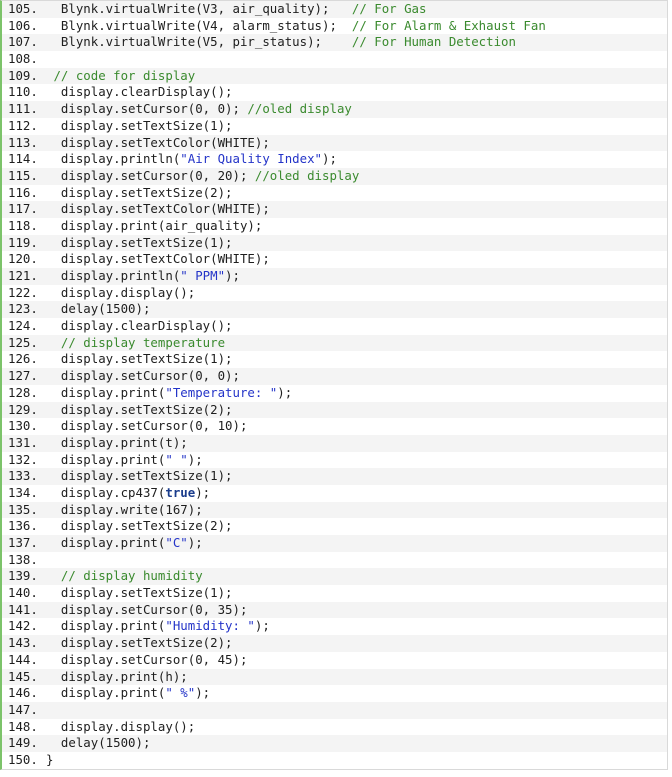 This screenshot has height=777, width=672. Describe the element at coordinates (356, 493) in the screenshot. I see `line-content: display.cp437(true);` at that location.